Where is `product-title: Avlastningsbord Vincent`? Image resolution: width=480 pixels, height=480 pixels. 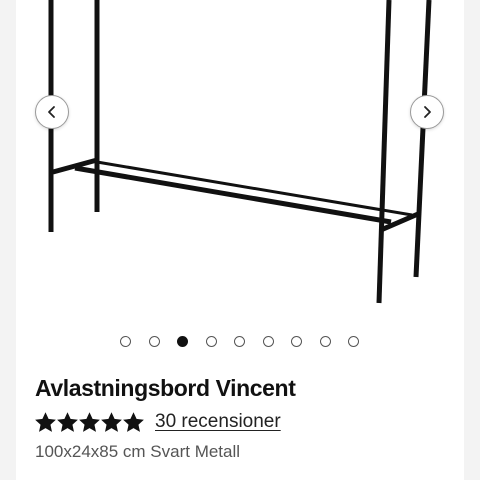
product-title: Avlastningsbord Vincent is located at coordinates (165, 388).